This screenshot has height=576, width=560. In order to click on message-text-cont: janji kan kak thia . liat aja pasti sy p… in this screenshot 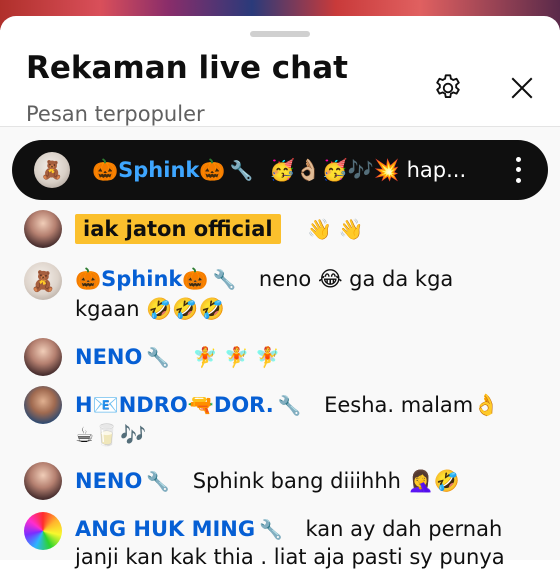, I will do `click(290, 557)`.